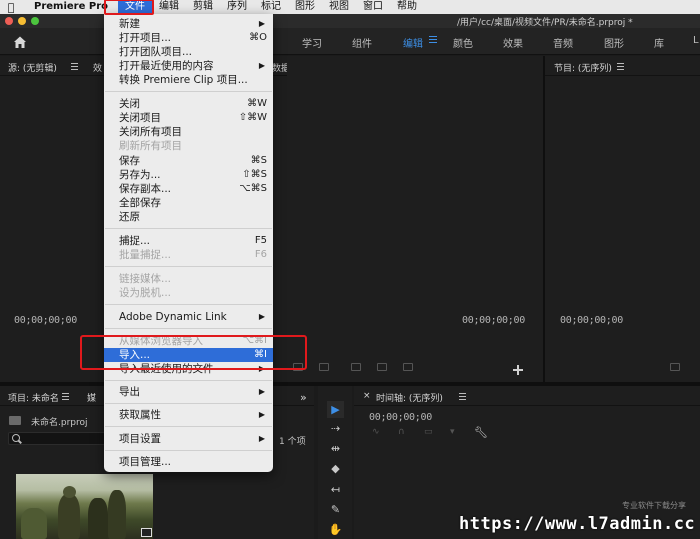  Describe the element at coordinates (339, 7) in the screenshot. I see `menu-view: 视图` at that location.